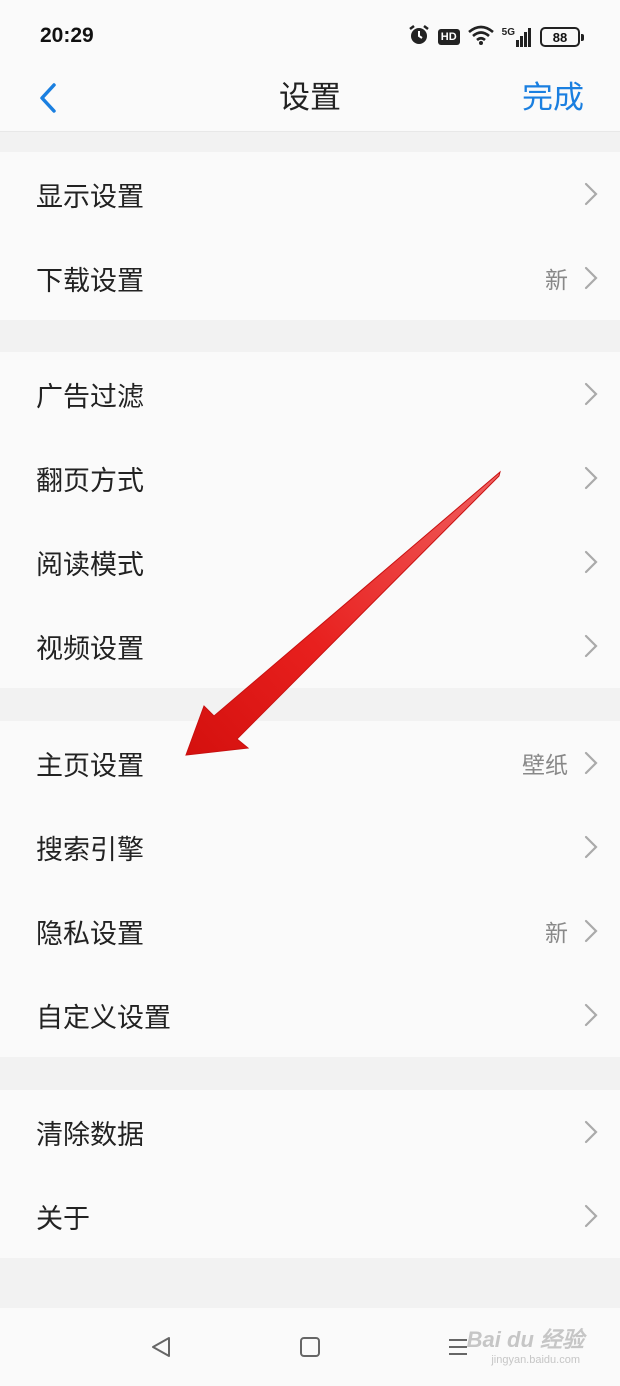 Image resolution: width=620 pixels, height=1386 pixels. Describe the element at coordinates (67, 35) in the screenshot. I see `status-time: 20:29` at that location.